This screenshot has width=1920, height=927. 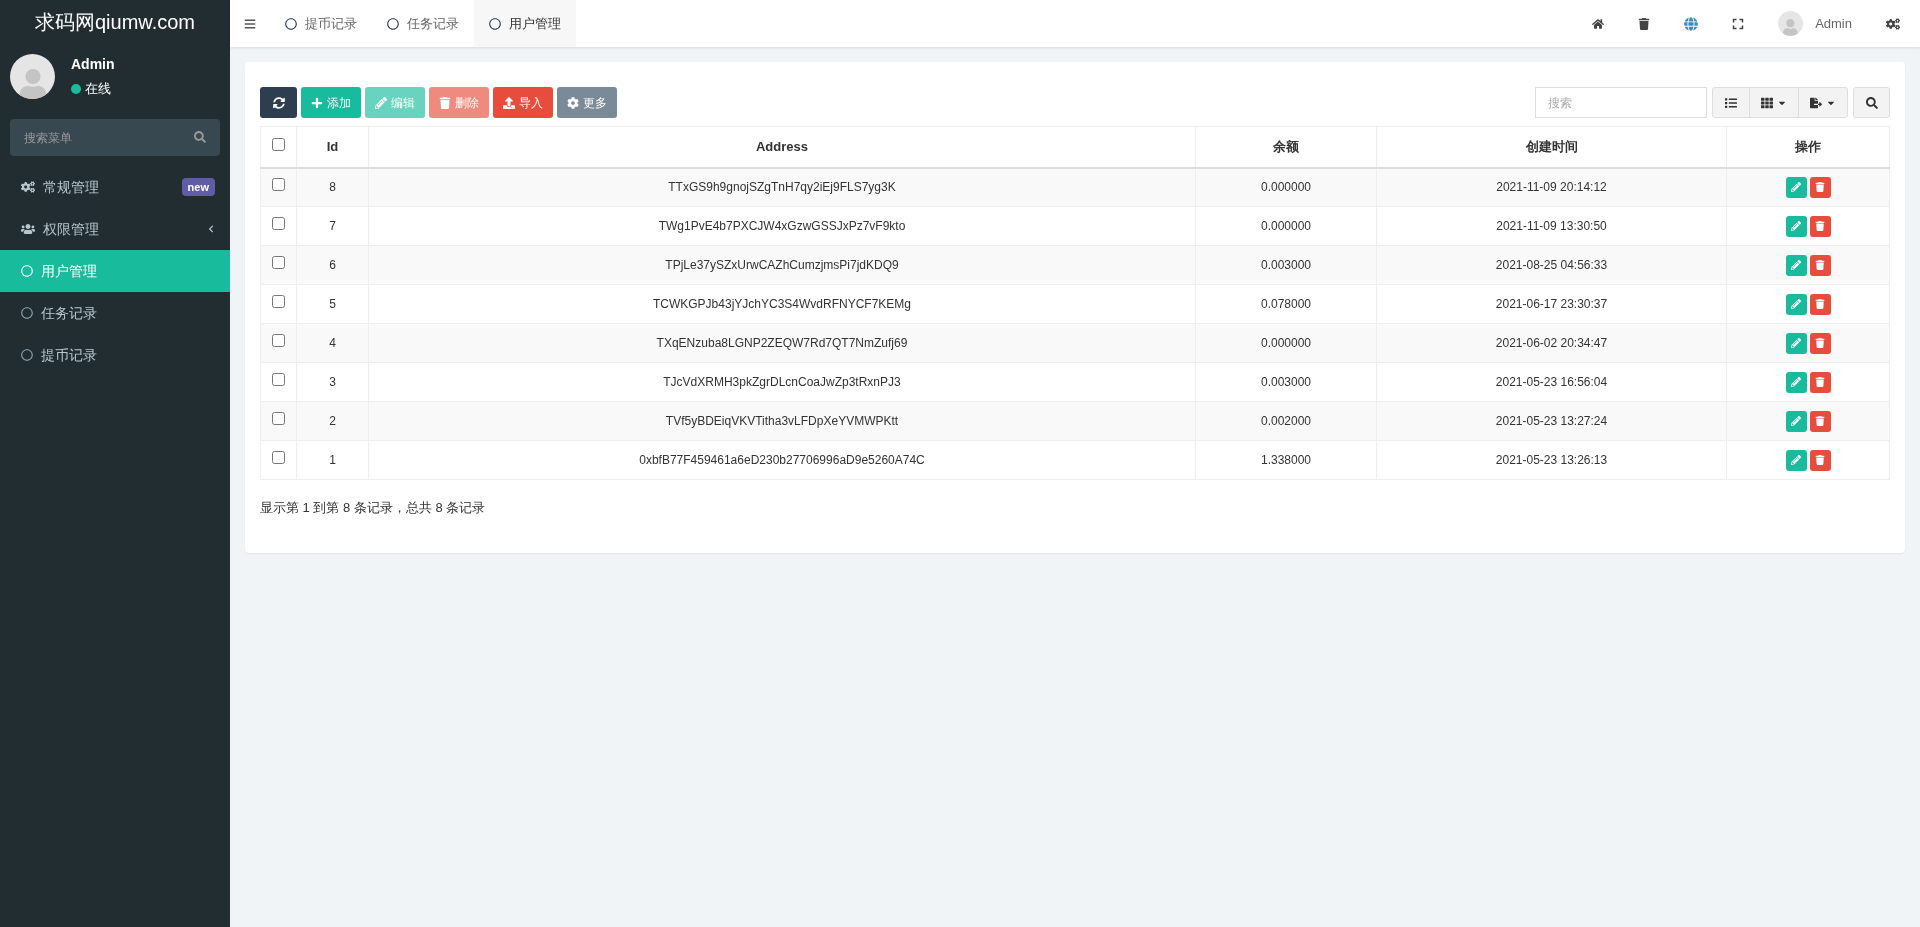 What do you see at coordinates (1551, 460) in the screenshot?
I see `table-cell: 2021-05-23 13:26:13` at bounding box center [1551, 460].